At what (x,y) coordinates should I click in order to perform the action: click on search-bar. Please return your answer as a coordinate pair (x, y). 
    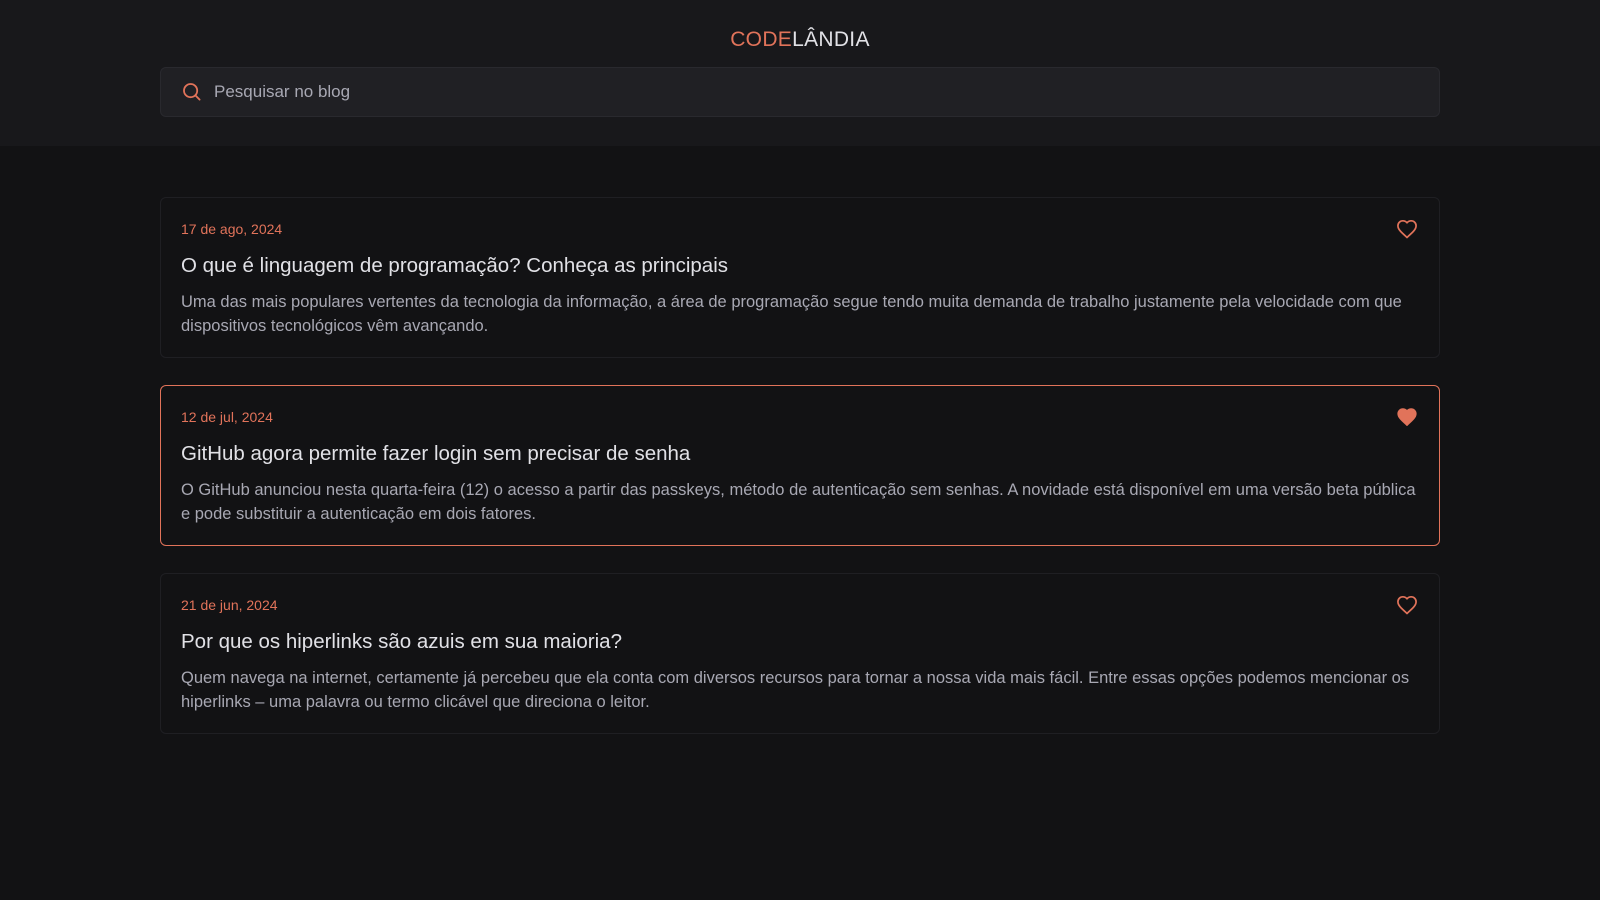
    Looking at the image, I should click on (800, 92).